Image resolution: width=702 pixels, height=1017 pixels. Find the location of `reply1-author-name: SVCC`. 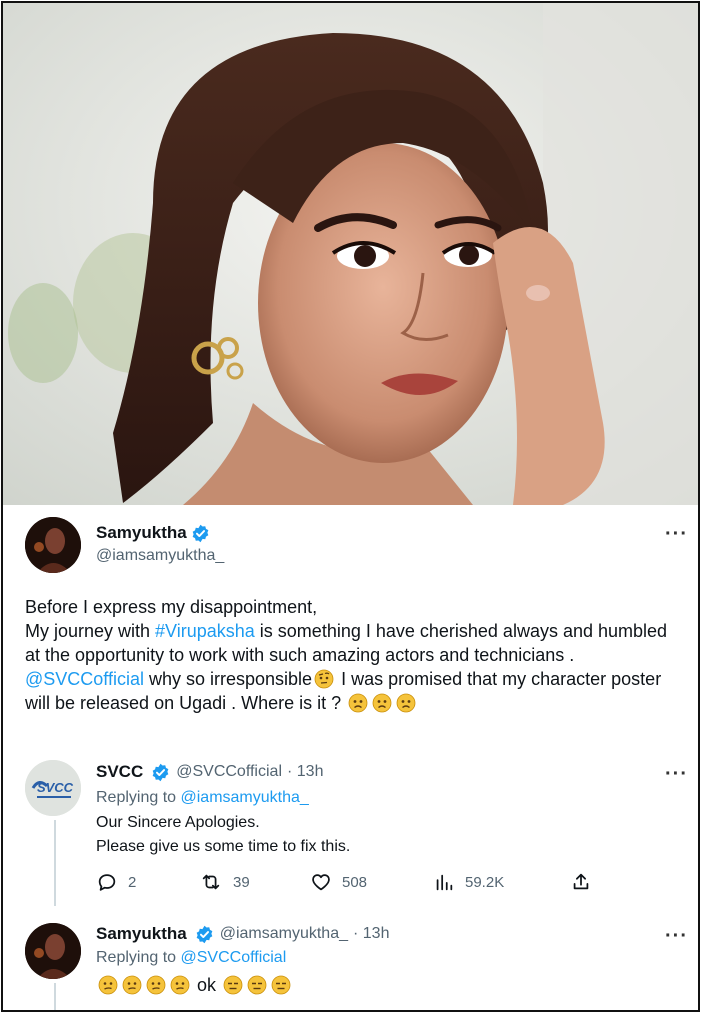

reply1-author-name: SVCC is located at coordinates (119, 772).